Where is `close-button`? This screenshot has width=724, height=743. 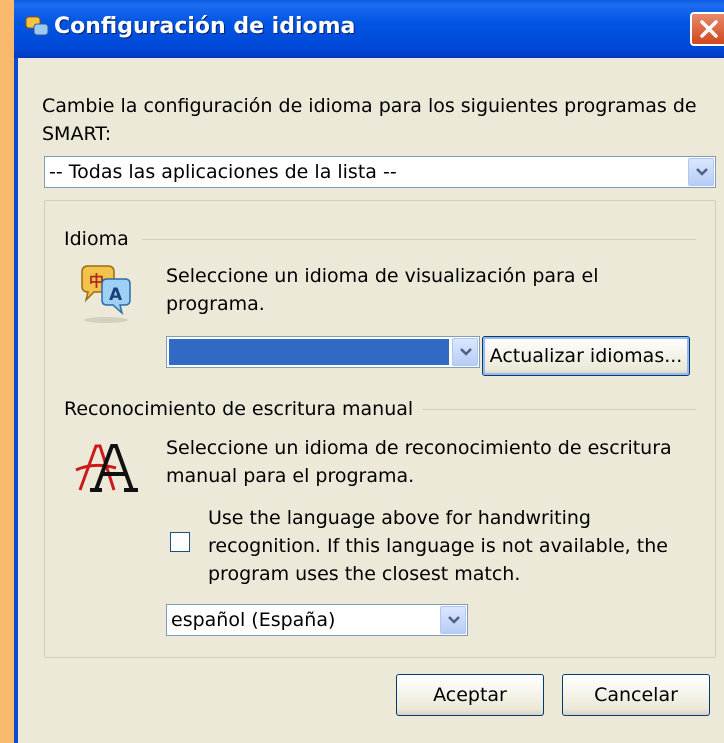
close-button is located at coordinates (707, 29).